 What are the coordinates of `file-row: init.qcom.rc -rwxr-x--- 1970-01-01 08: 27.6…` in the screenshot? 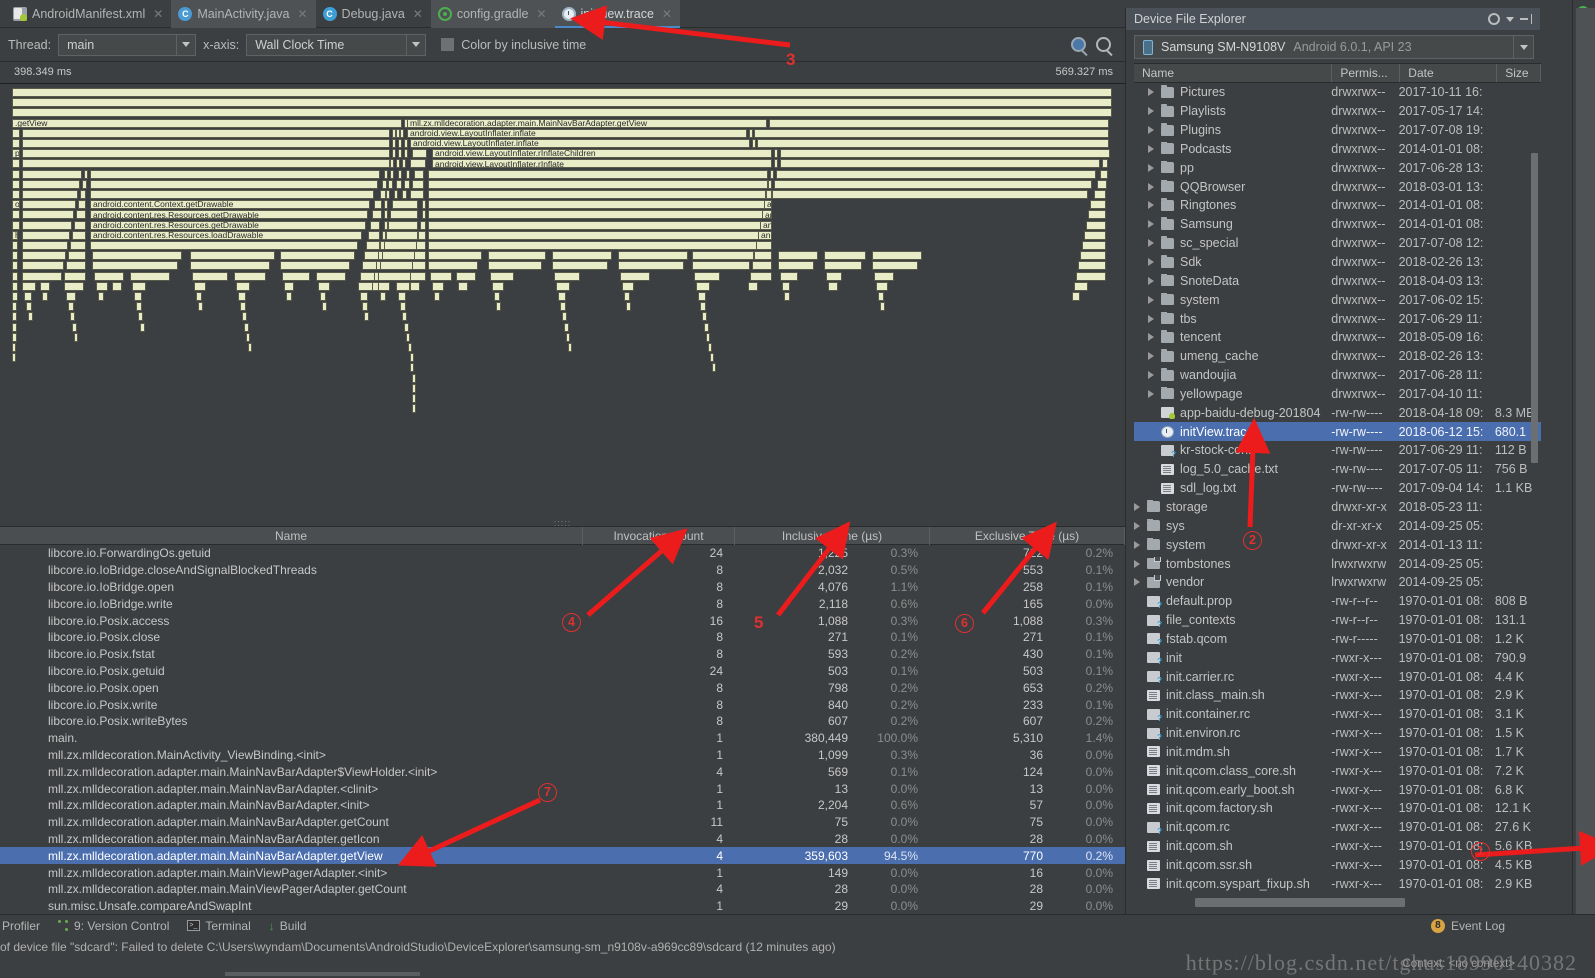 It's located at (1337, 827).